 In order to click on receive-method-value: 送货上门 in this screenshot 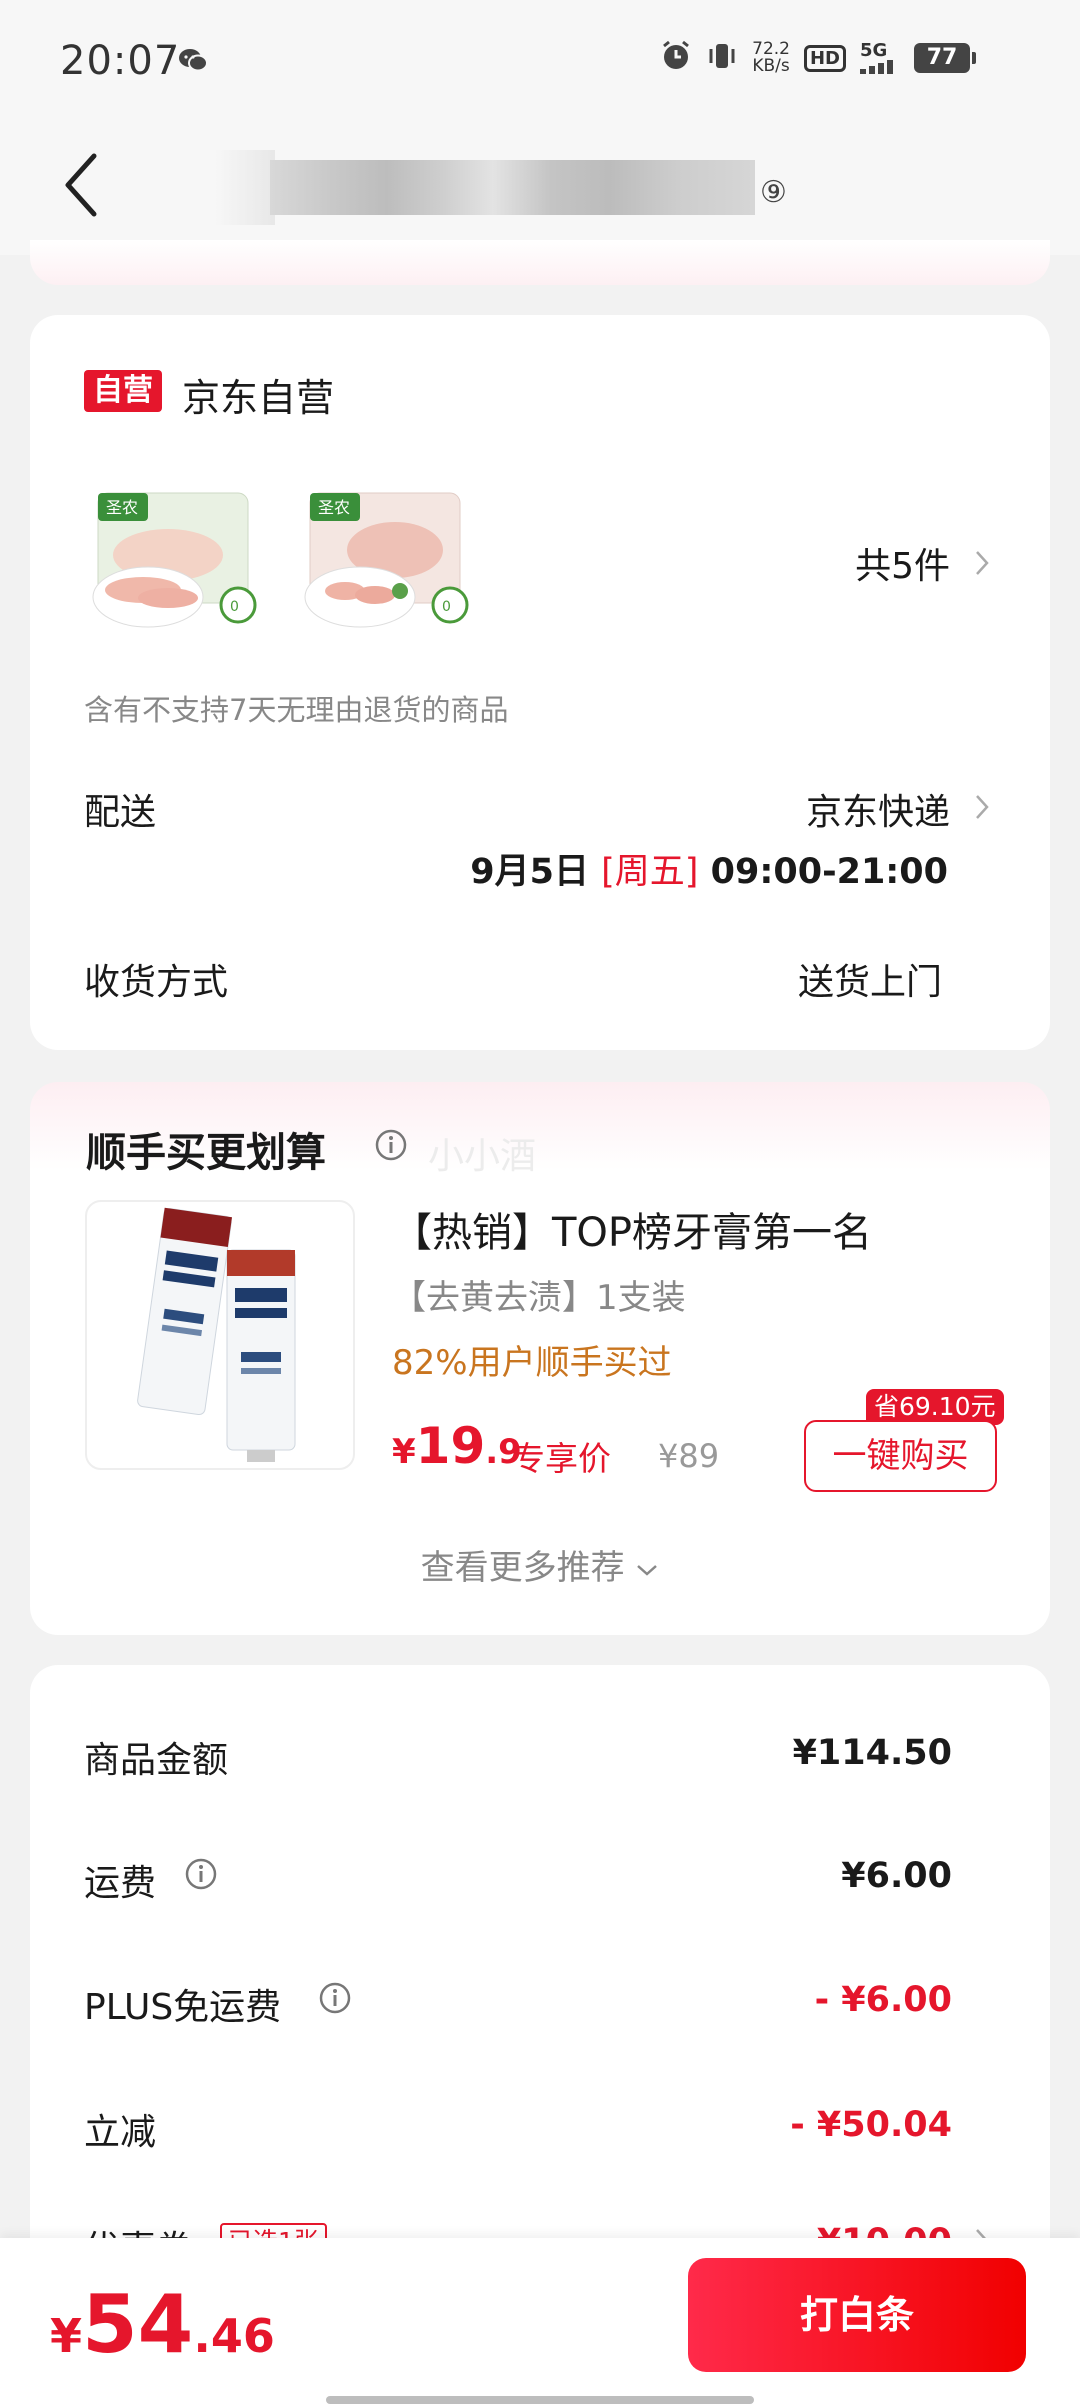, I will do `click(870, 979)`.